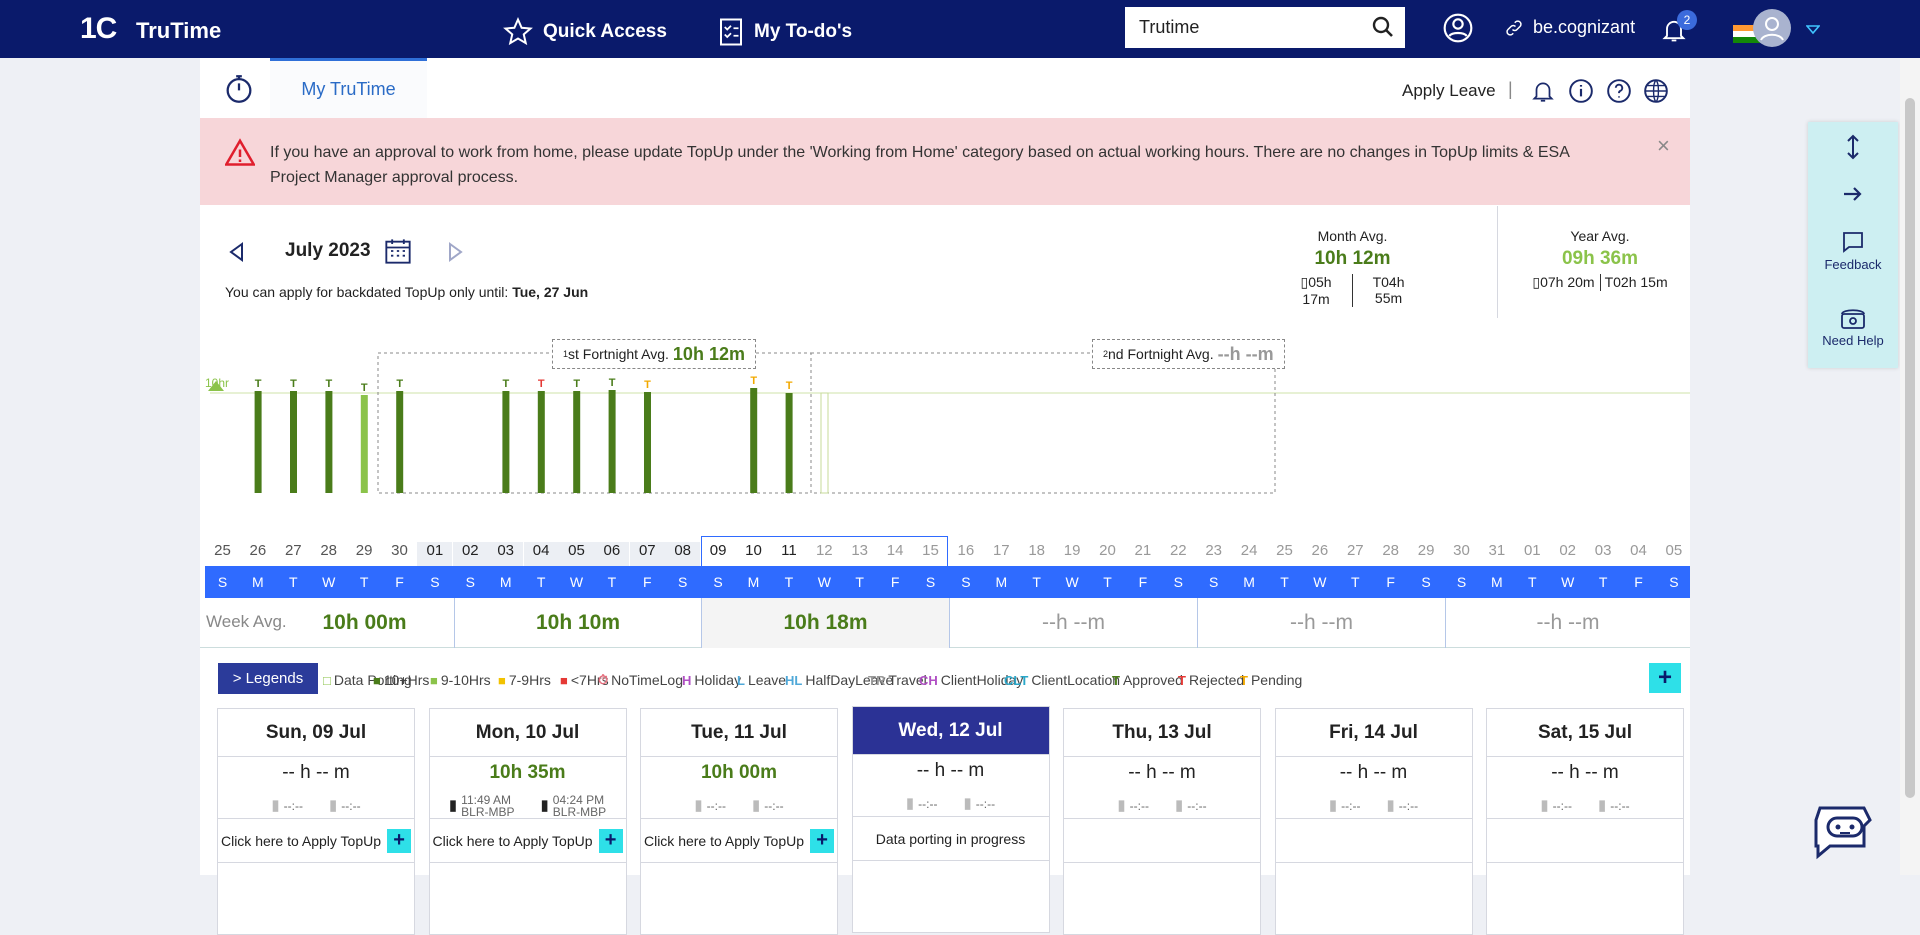 This screenshot has height=935, width=1920. I want to click on apply-leave-link: Apply Leave, so click(1449, 91).